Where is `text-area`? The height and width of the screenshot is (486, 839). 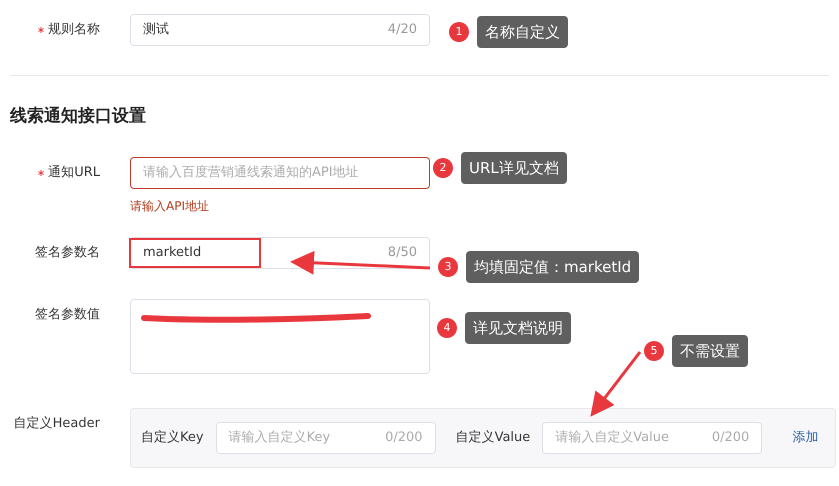
text-area is located at coordinates (280, 336).